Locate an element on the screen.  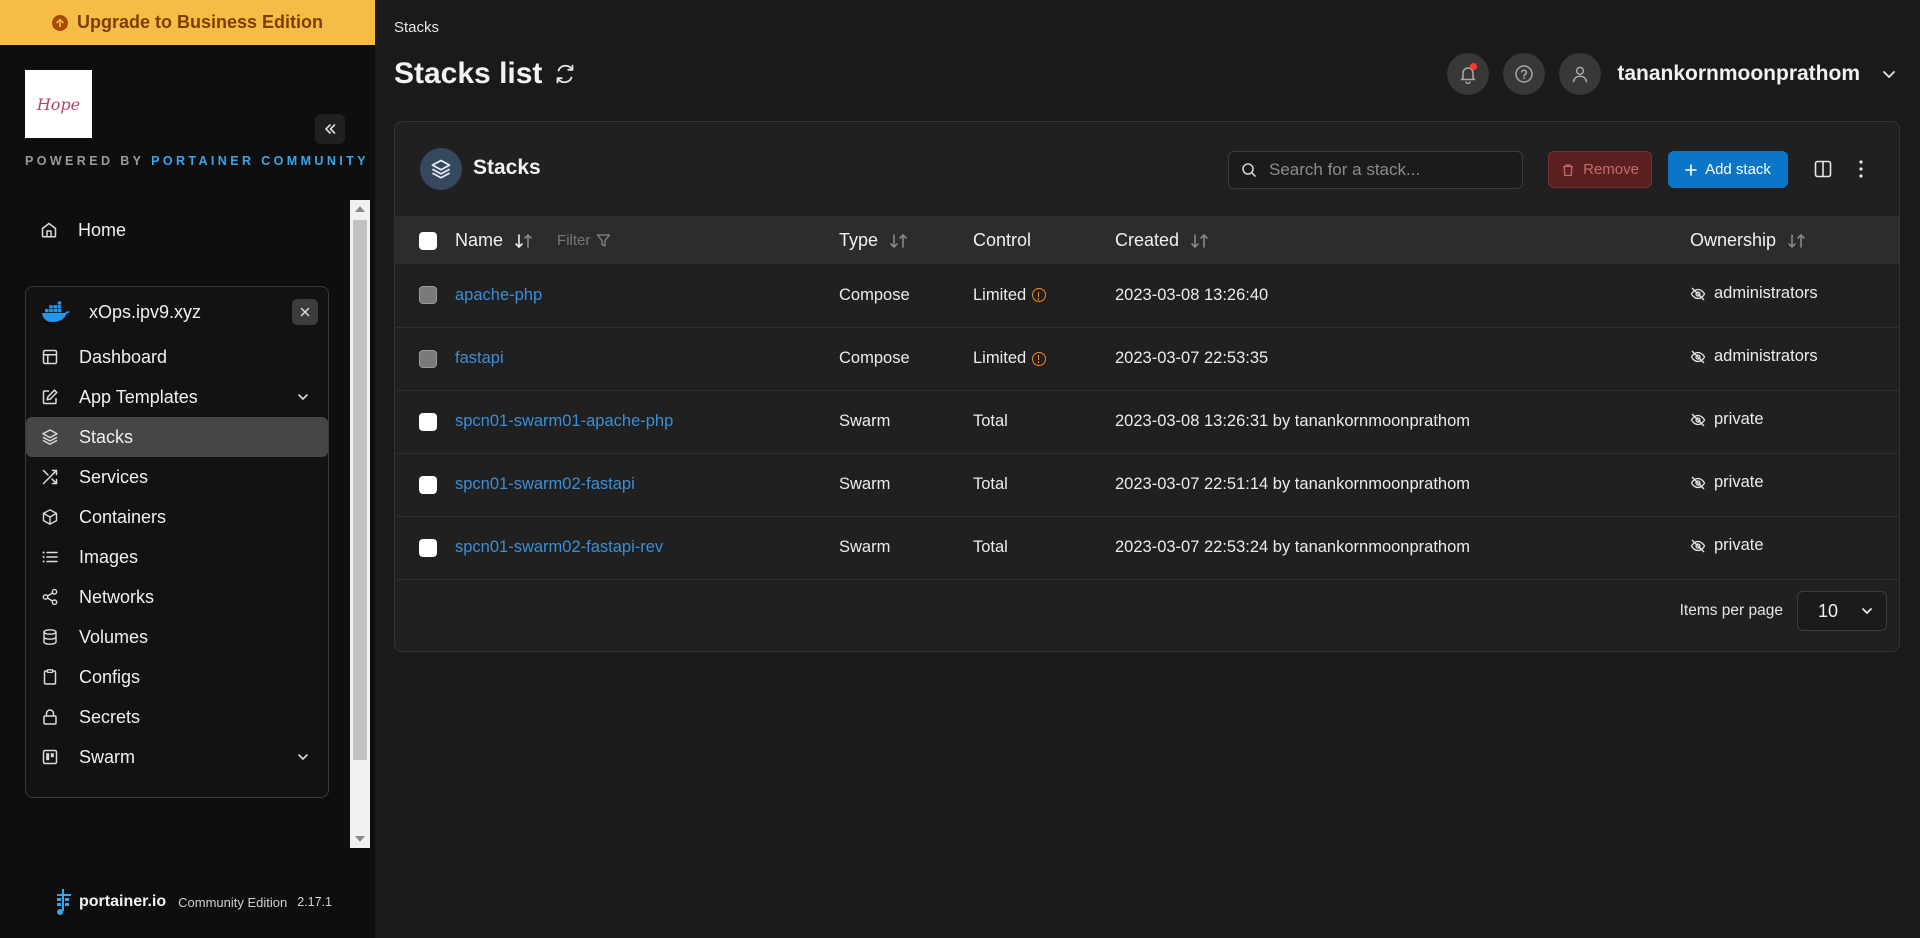
type-column-header: Type is located at coordinates (906, 240).